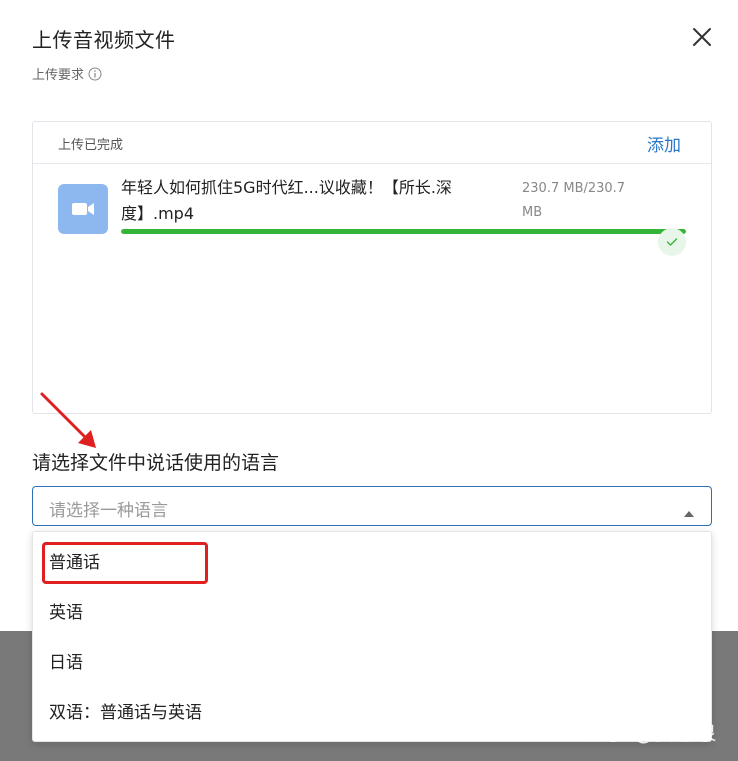 The image size is (738, 761). What do you see at coordinates (286, 200) in the screenshot?
I see `file-name: 年轻人如何抓住5G时代红...议收藏！【所长.深度】.mp4` at bounding box center [286, 200].